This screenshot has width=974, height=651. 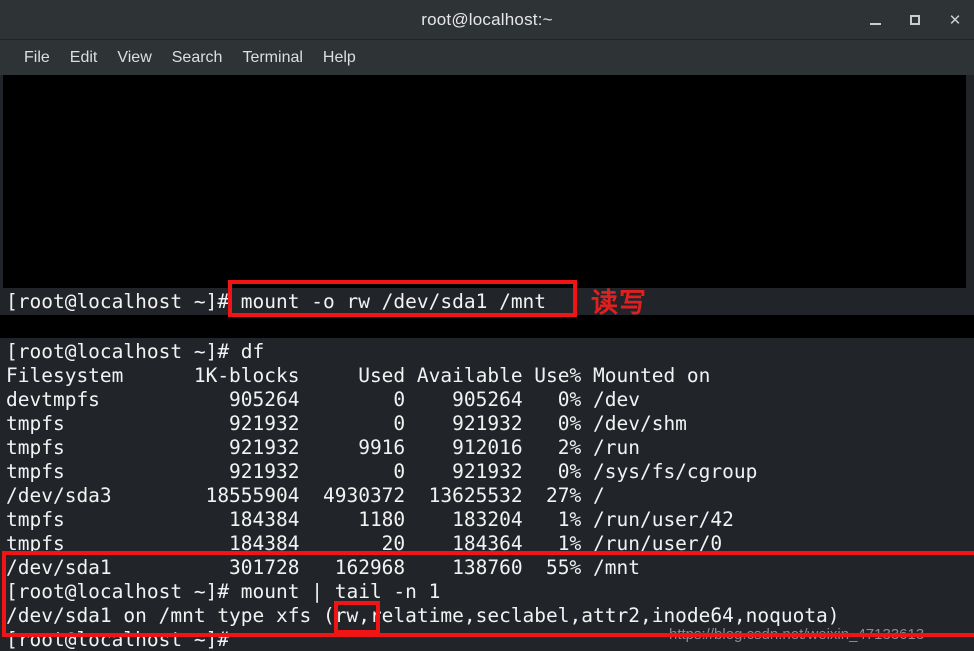 What do you see at coordinates (135, 351) in the screenshot?
I see `terminal-line: [root@localhost ~]# df` at bounding box center [135, 351].